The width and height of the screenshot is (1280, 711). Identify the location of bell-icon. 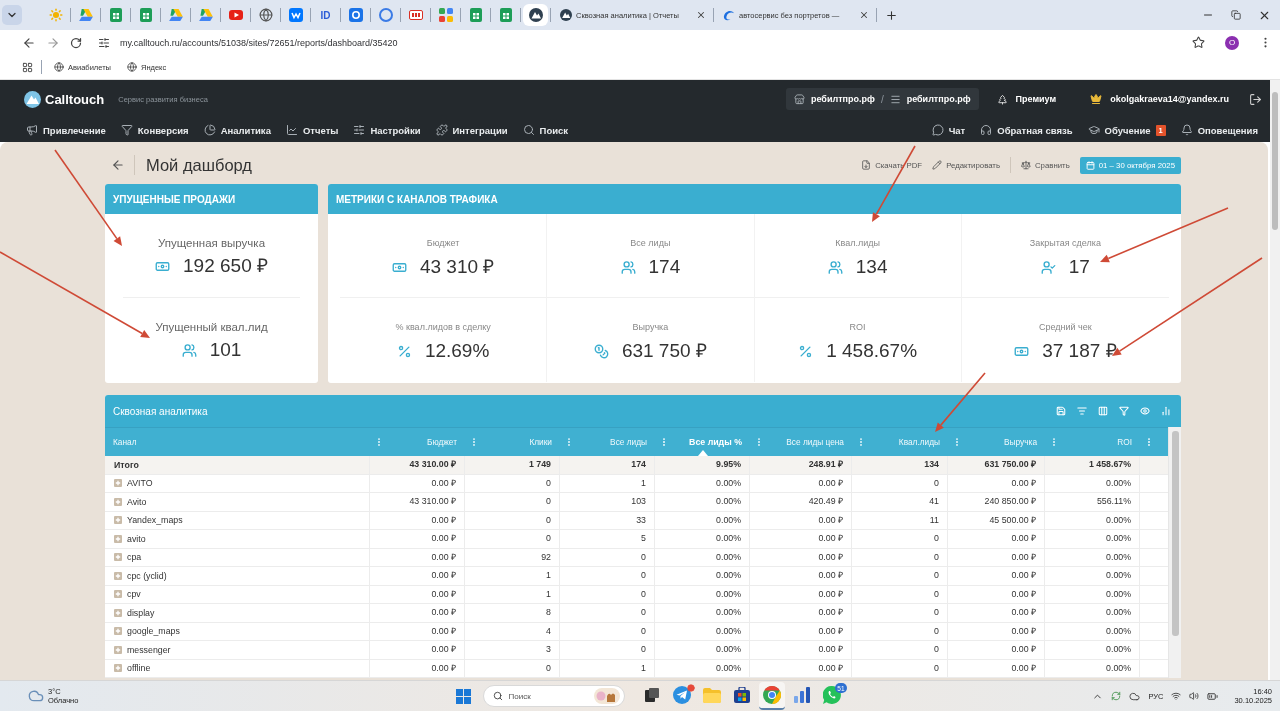
(1186, 130).